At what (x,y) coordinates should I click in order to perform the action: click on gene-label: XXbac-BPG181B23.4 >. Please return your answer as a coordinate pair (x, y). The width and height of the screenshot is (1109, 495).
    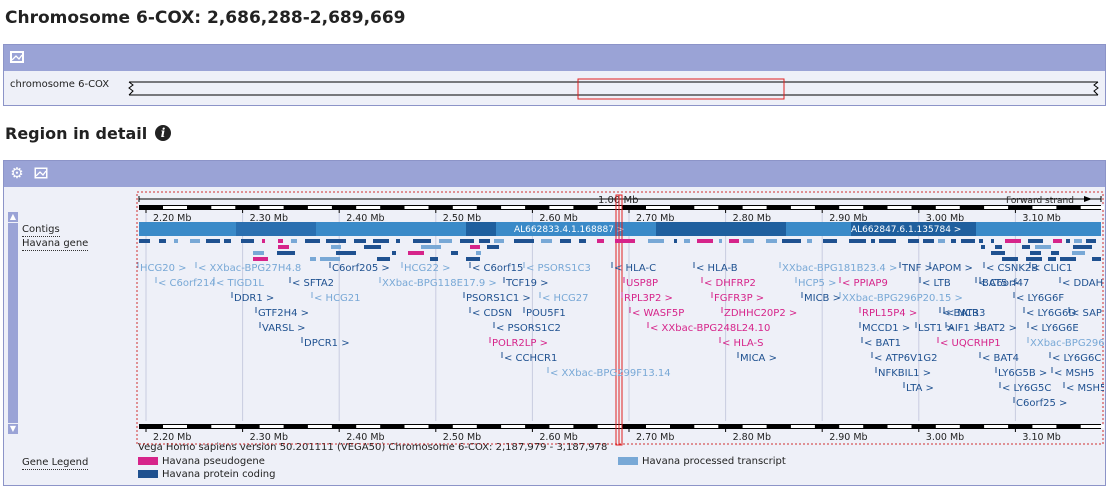
    Looking at the image, I should click on (839, 268).